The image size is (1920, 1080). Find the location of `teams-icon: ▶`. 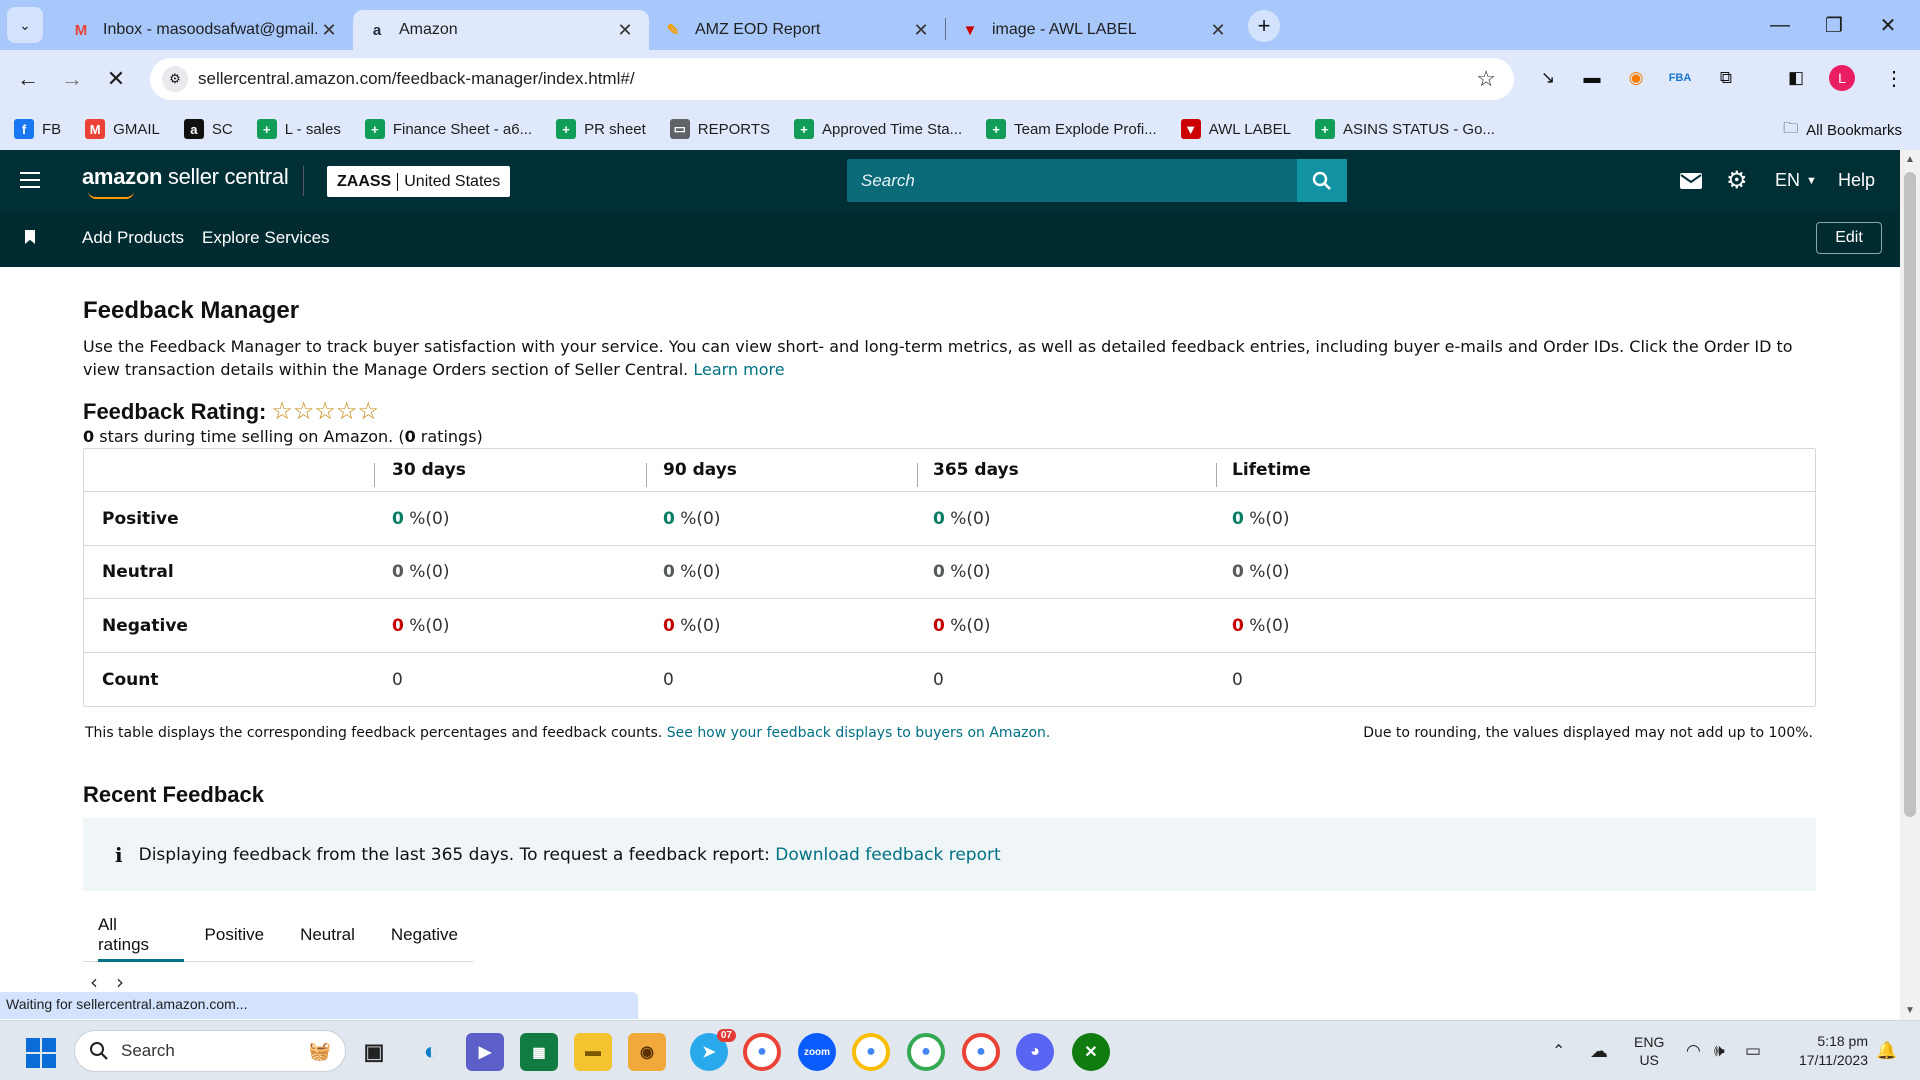

teams-icon: ▶ is located at coordinates (485, 1052).